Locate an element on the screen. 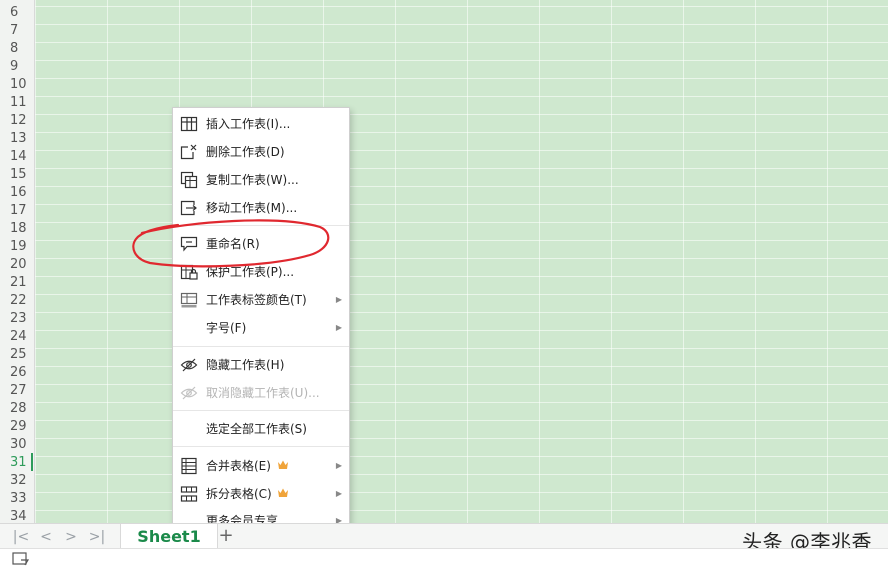  row-number: 10 is located at coordinates (17, 85).